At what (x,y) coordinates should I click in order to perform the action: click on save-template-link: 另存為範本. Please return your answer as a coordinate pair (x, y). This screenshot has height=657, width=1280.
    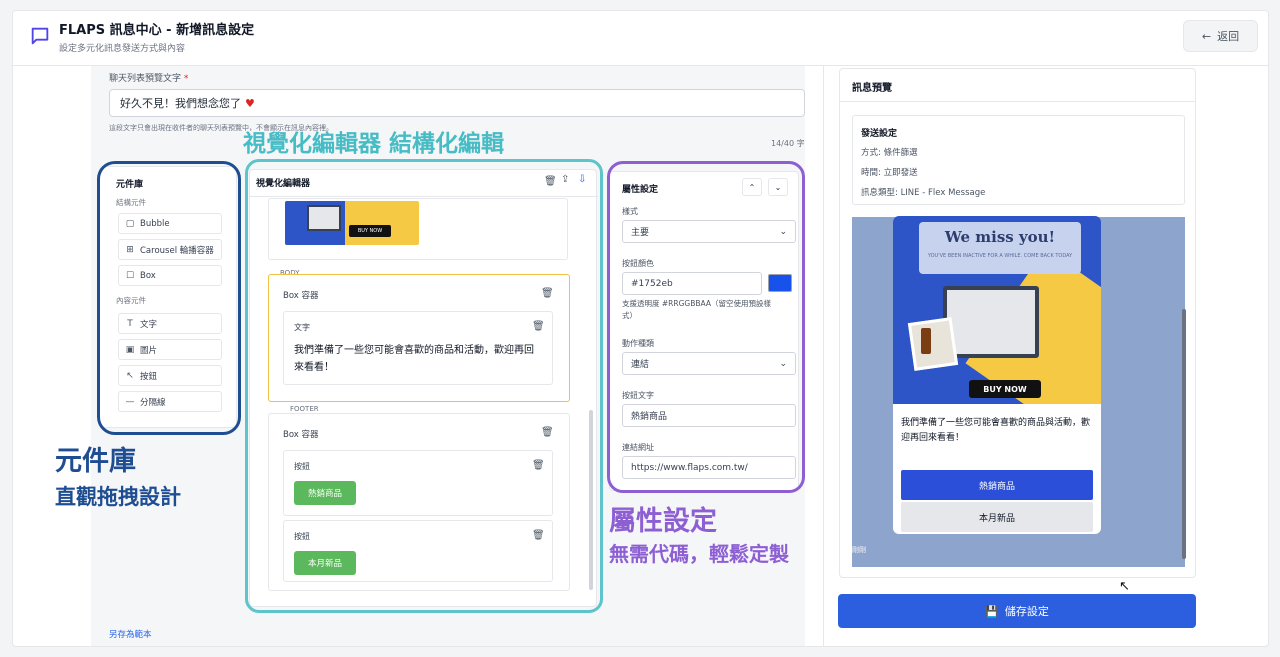
    Looking at the image, I should click on (130, 634).